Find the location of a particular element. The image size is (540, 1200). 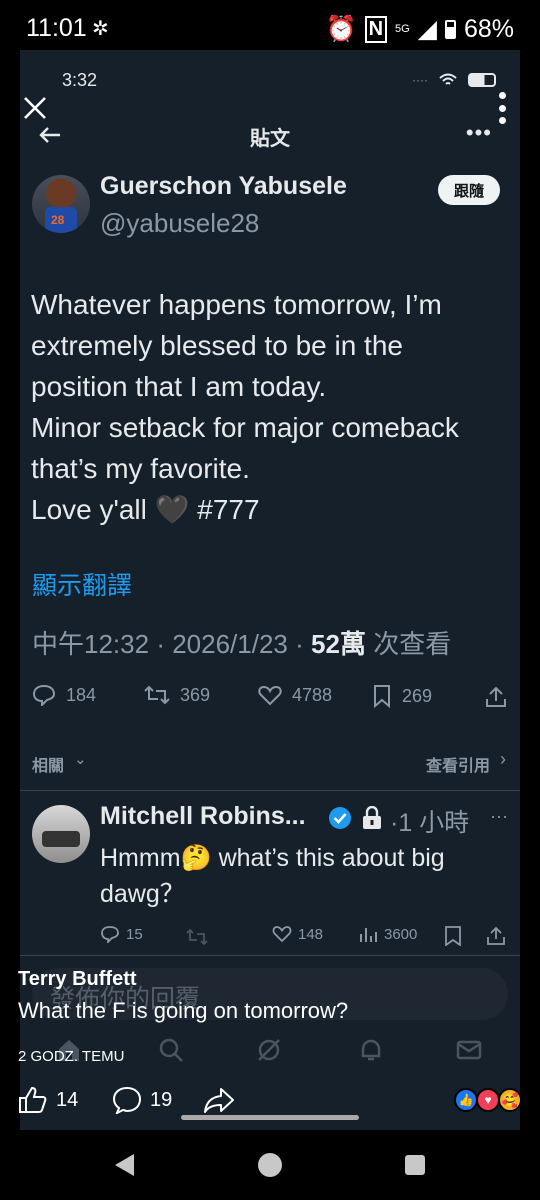

comment-reply-button: 19 is located at coordinates (142, 1100).